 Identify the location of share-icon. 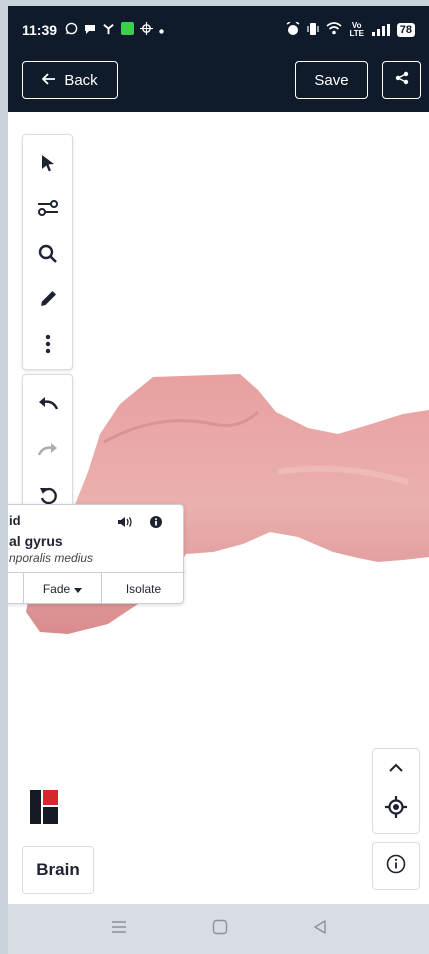
(402, 80).